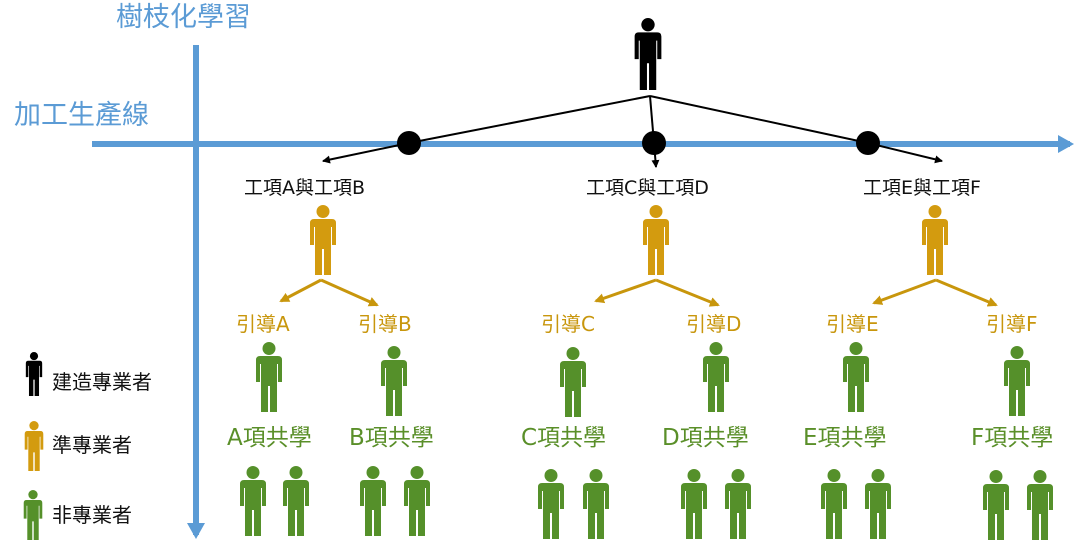 The width and height of the screenshot is (1089, 554). What do you see at coordinates (568, 324) in the screenshot?
I see `guide-label-c: 引導C` at bounding box center [568, 324].